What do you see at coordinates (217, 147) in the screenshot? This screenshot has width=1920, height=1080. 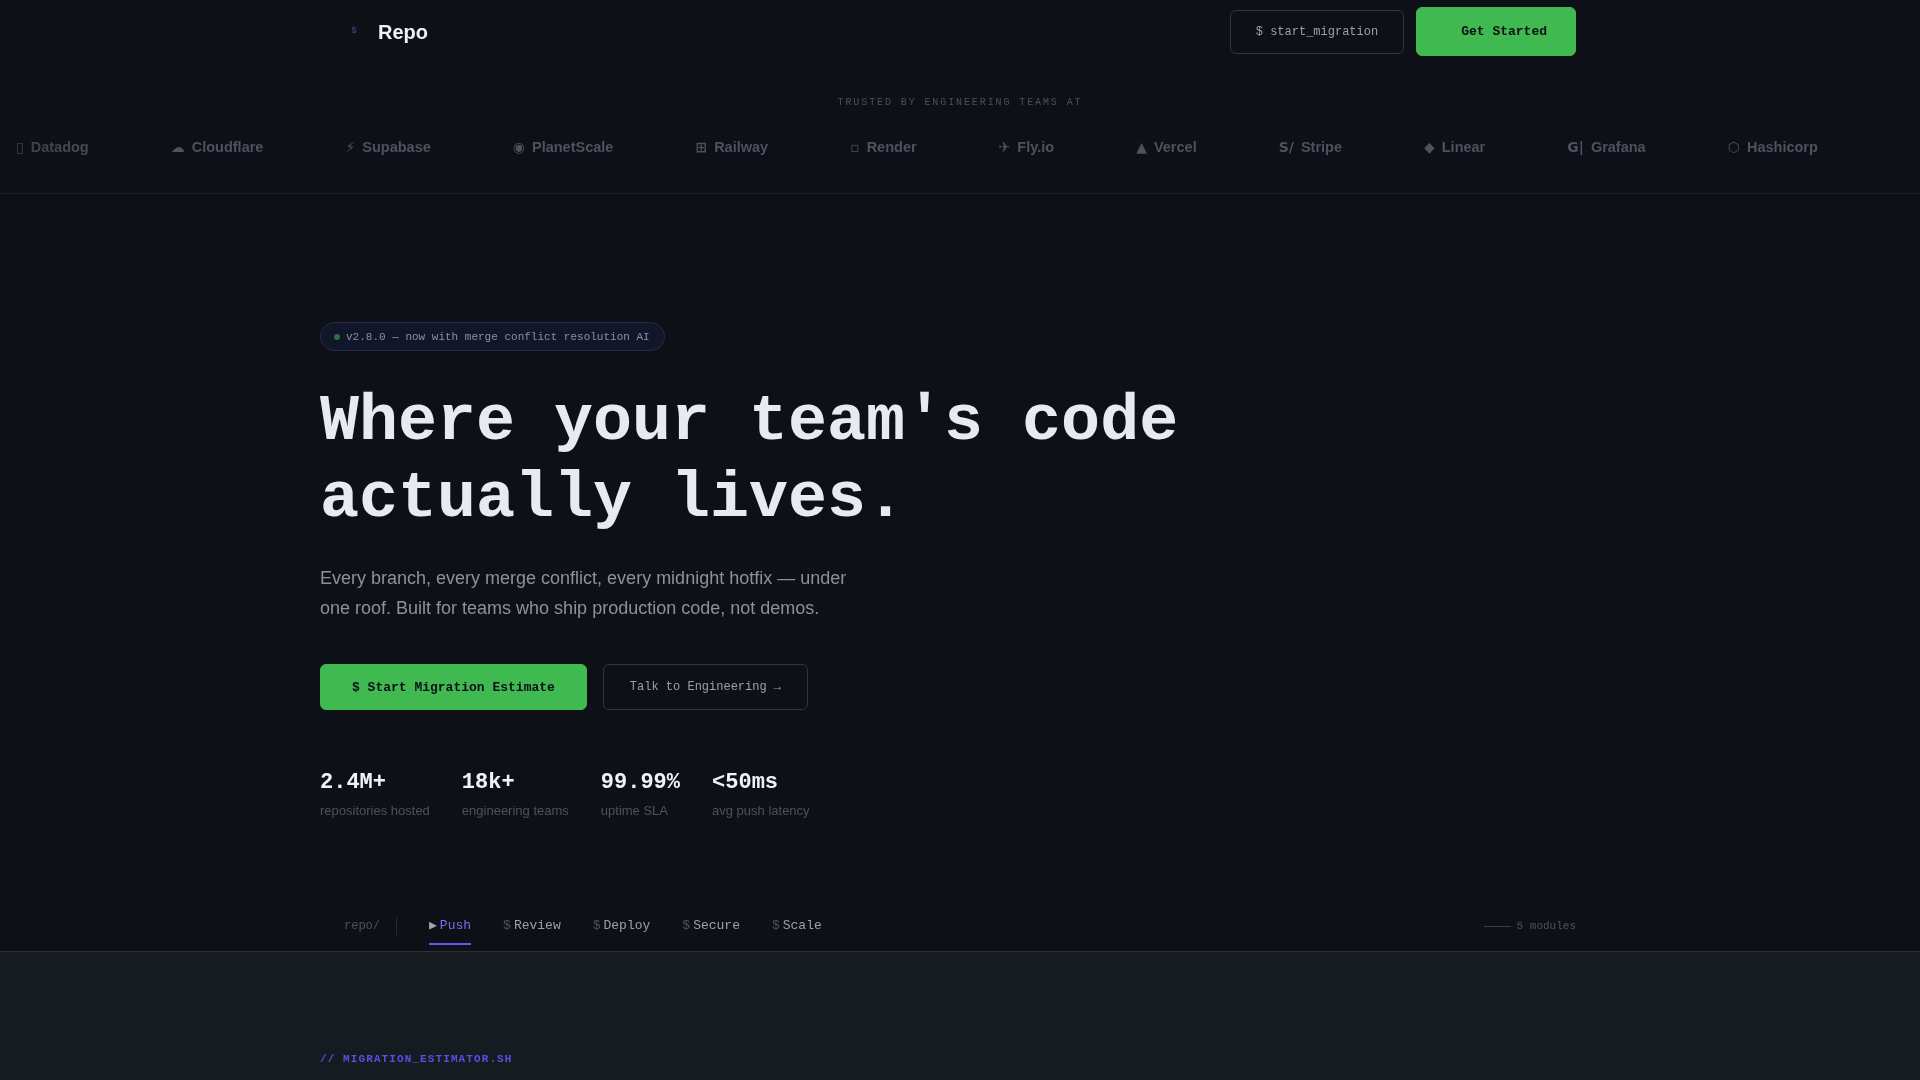 I see `company-logo: ☁ Cloudflare` at bounding box center [217, 147].